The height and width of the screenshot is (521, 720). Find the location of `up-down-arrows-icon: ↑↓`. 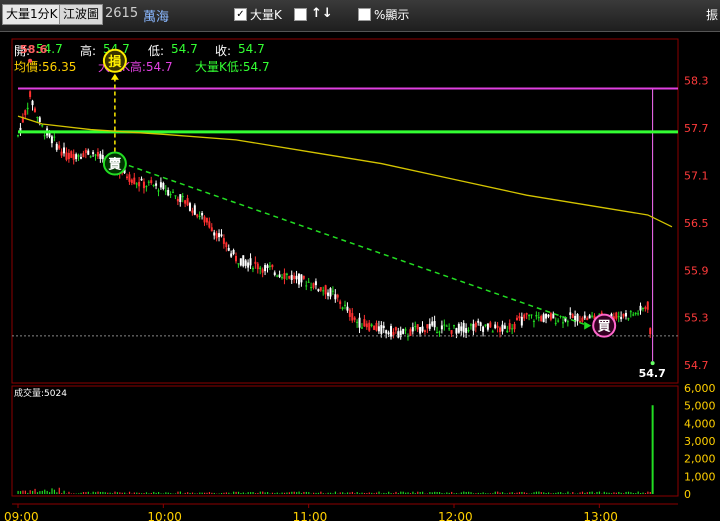

up-down-arrows-icon: ↑↓ is located at coordinates (322, 13).